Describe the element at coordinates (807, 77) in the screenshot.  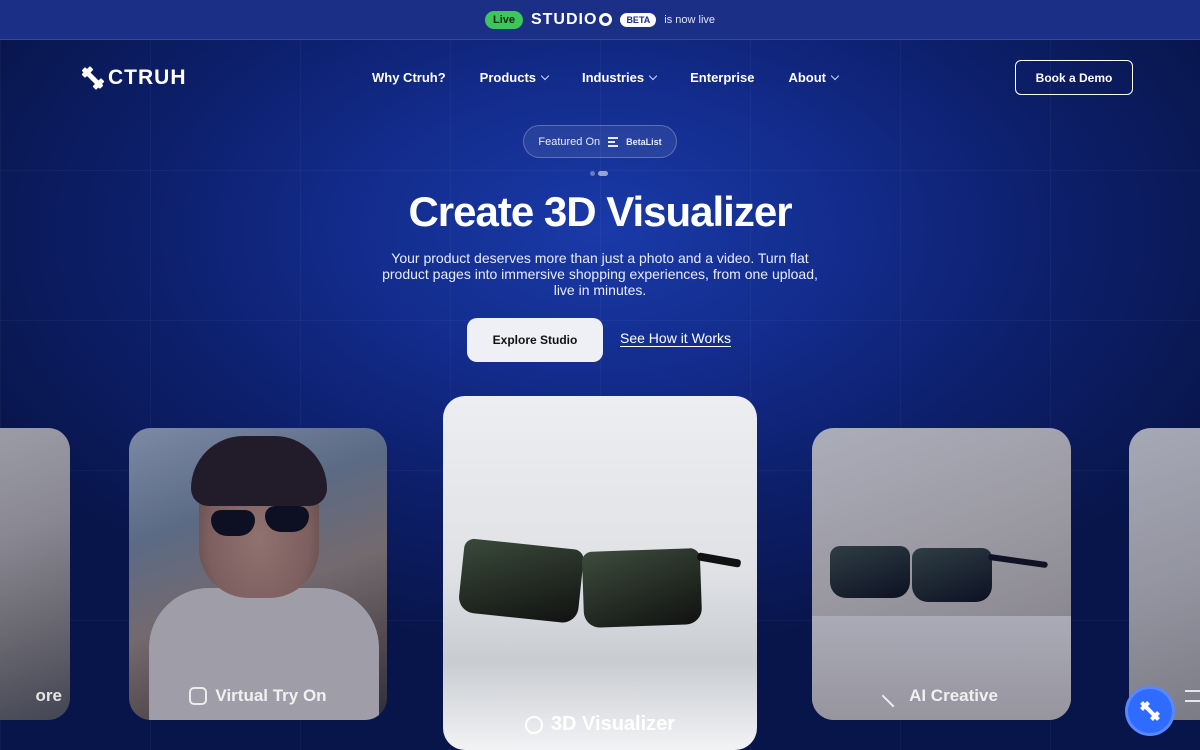
I see `nav-item-label: About` at that location.